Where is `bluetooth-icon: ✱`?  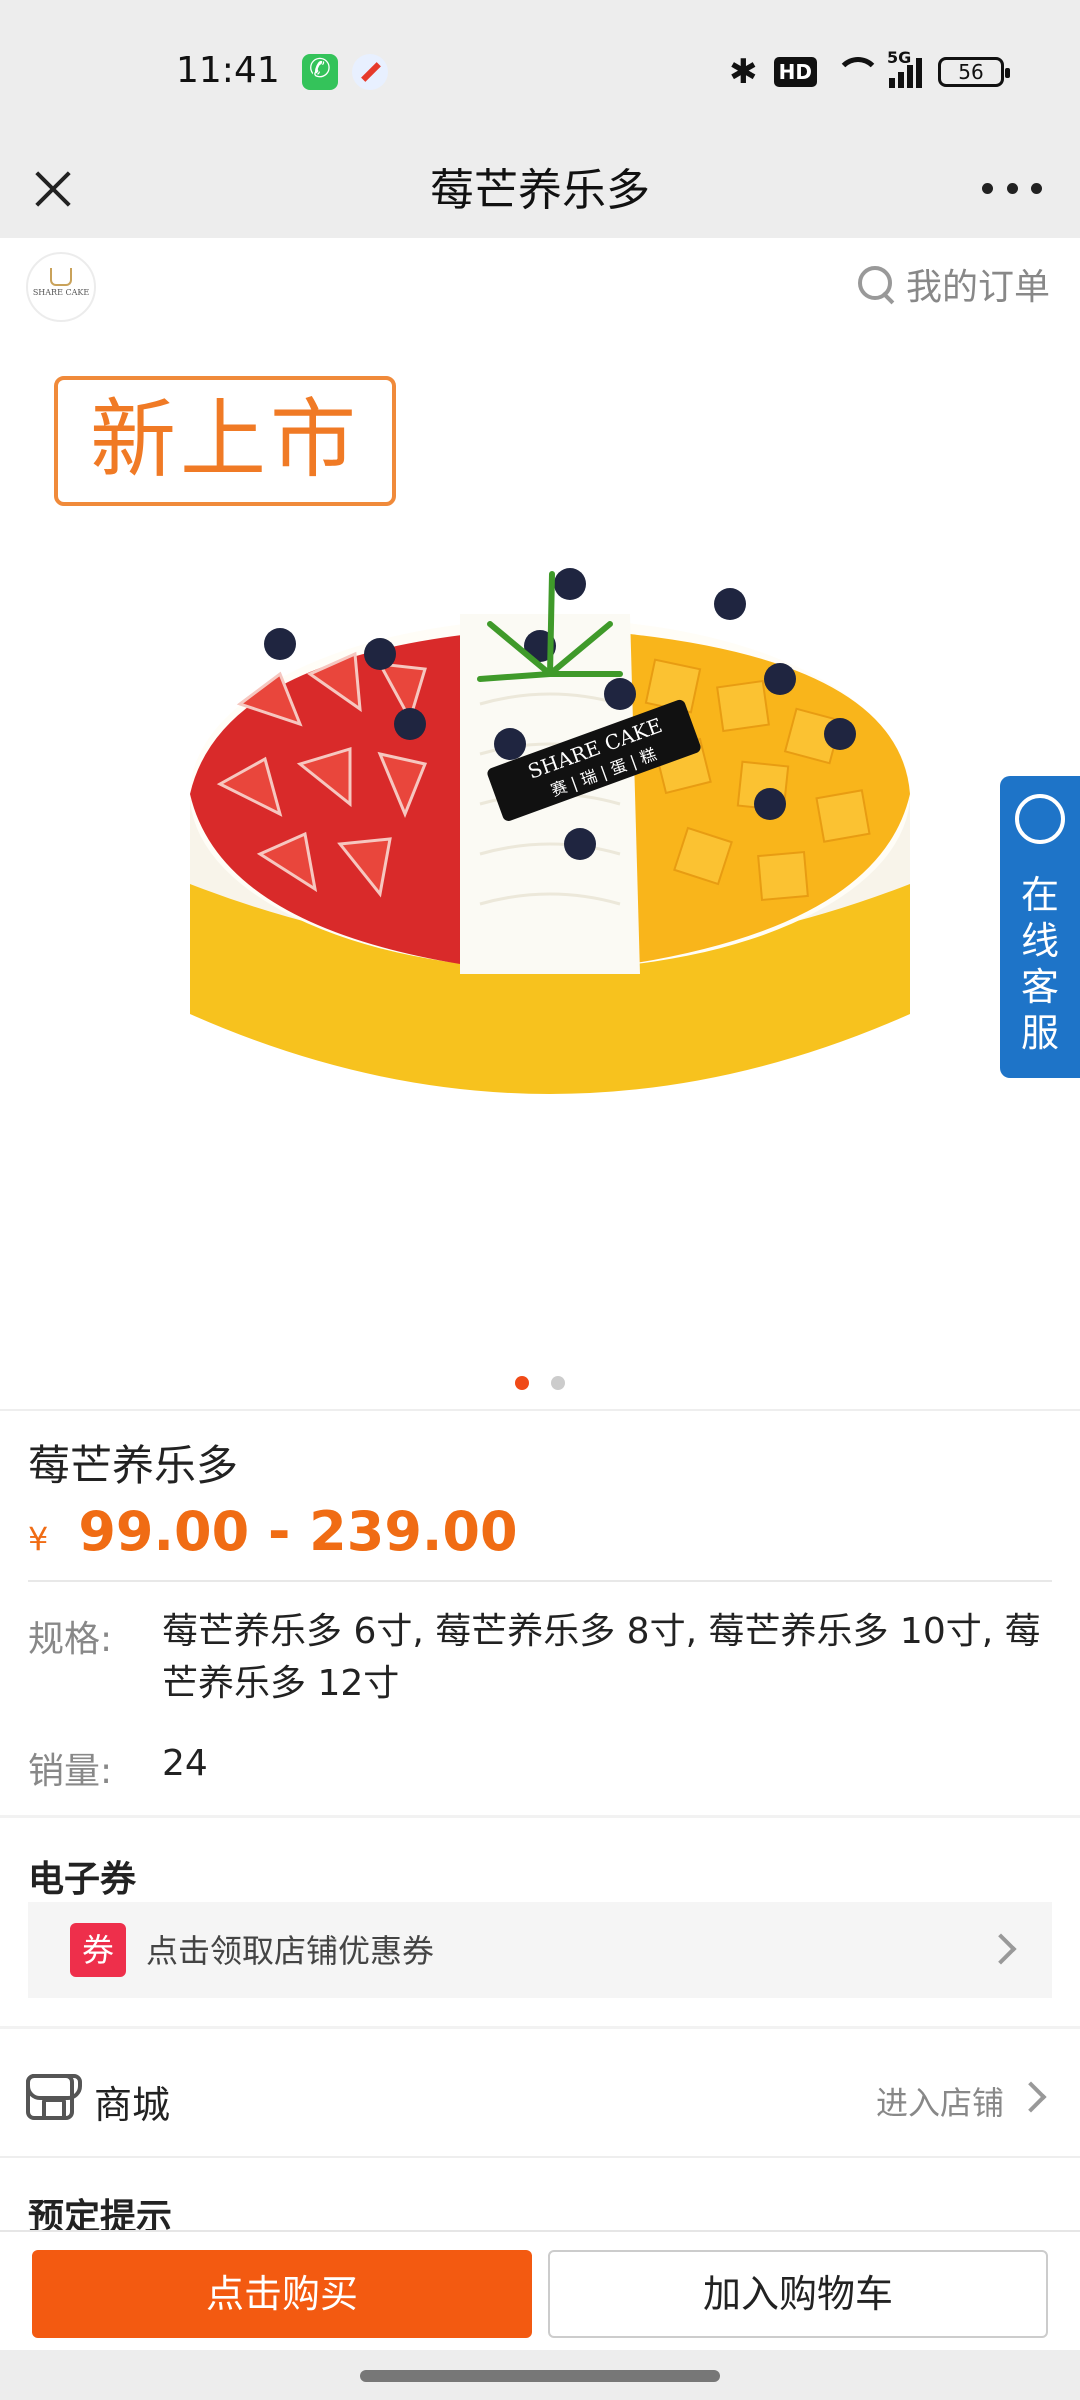 bluetooth-icon: ✱ is located at coordinates (743, 72).